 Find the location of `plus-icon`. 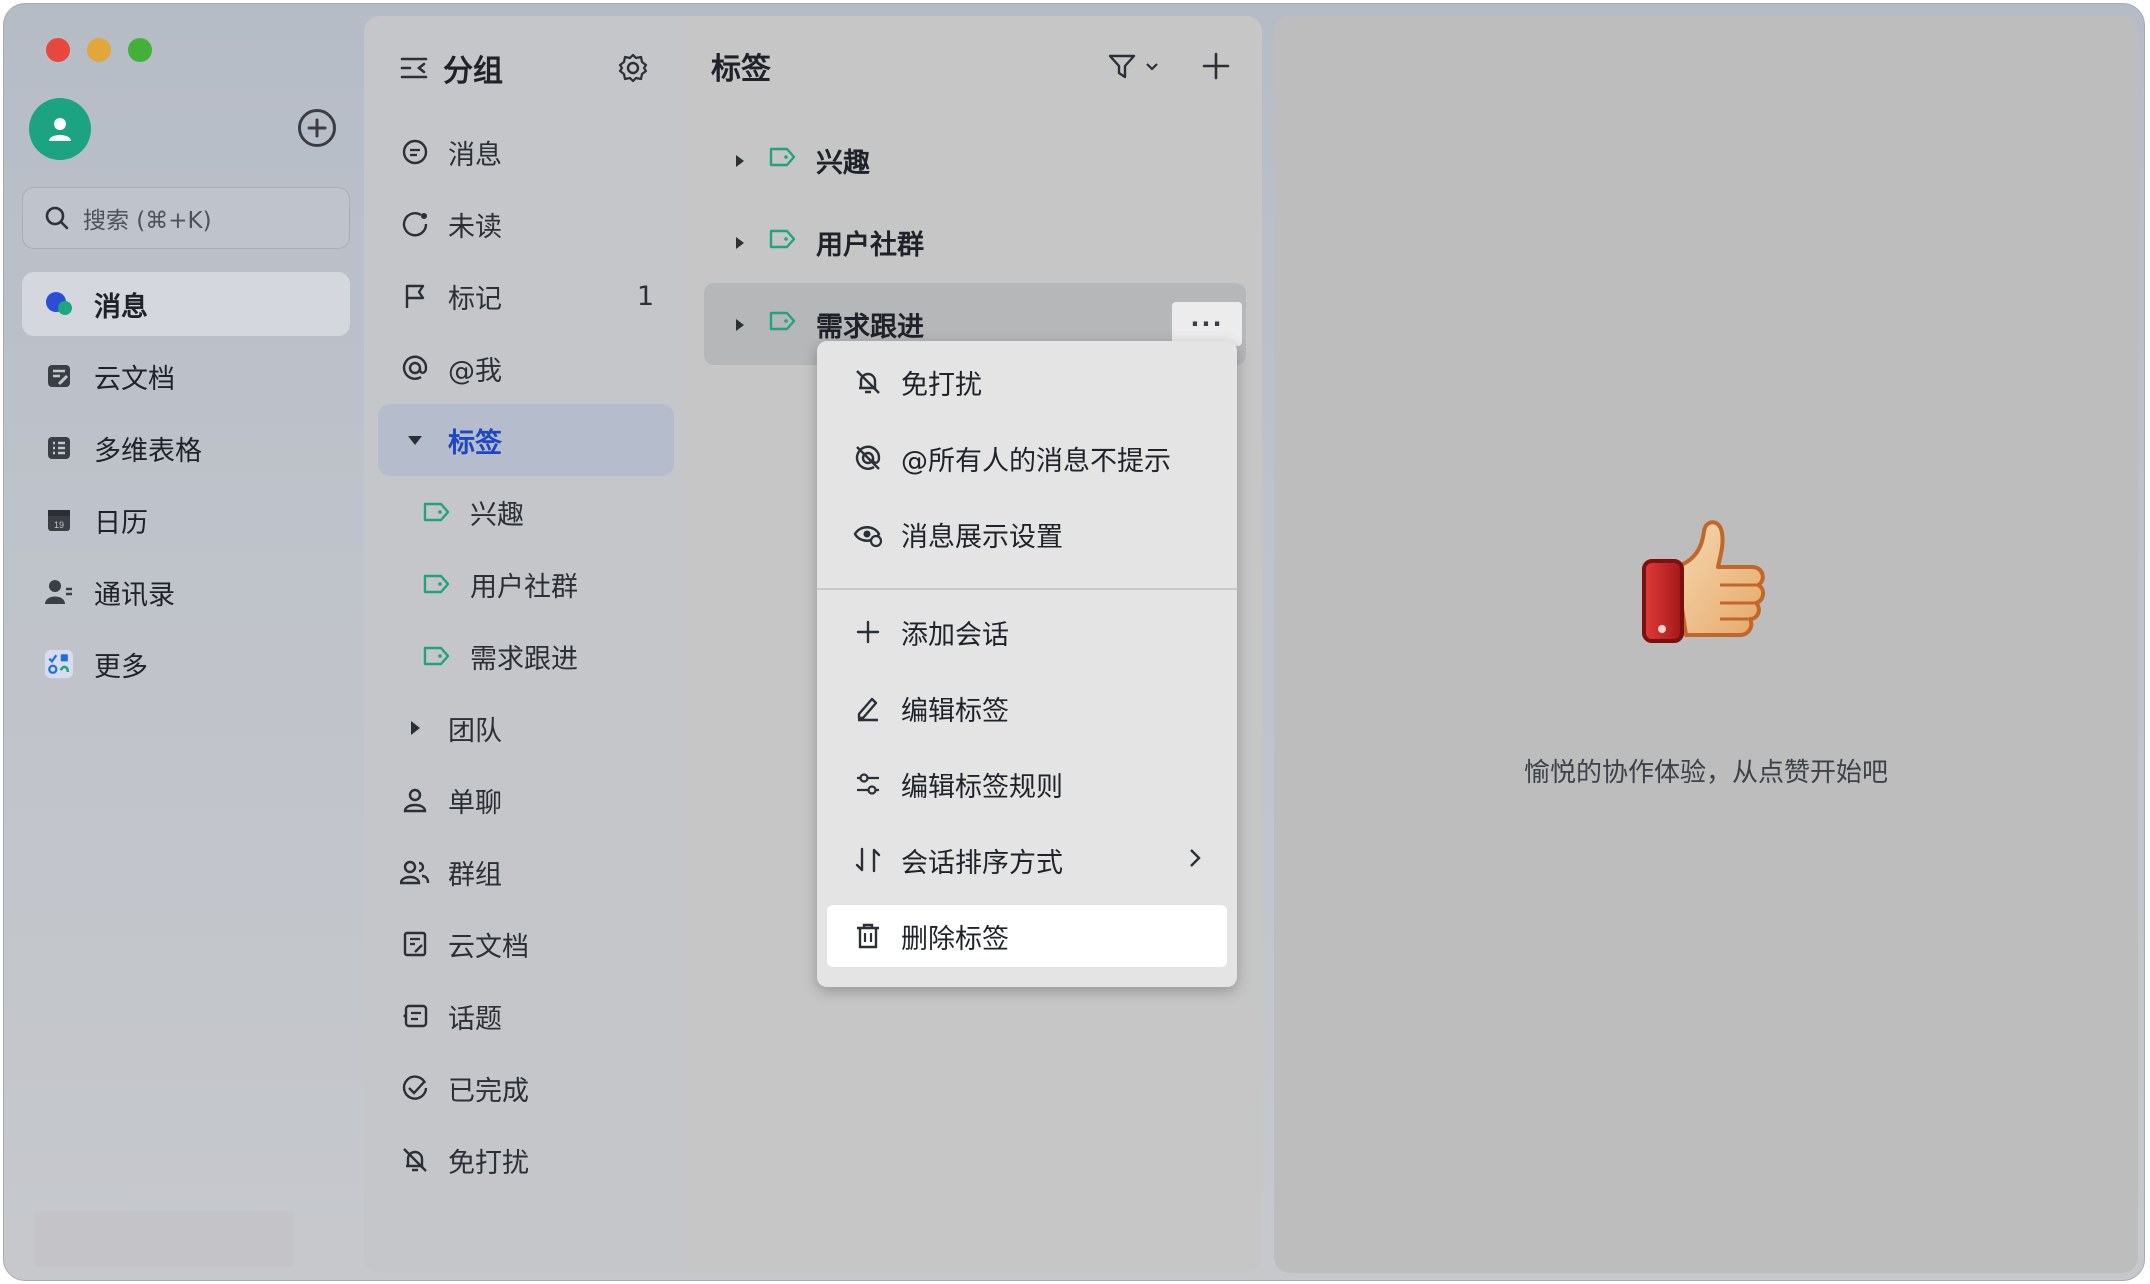

plus-icon is located at coordinates (868, 632).